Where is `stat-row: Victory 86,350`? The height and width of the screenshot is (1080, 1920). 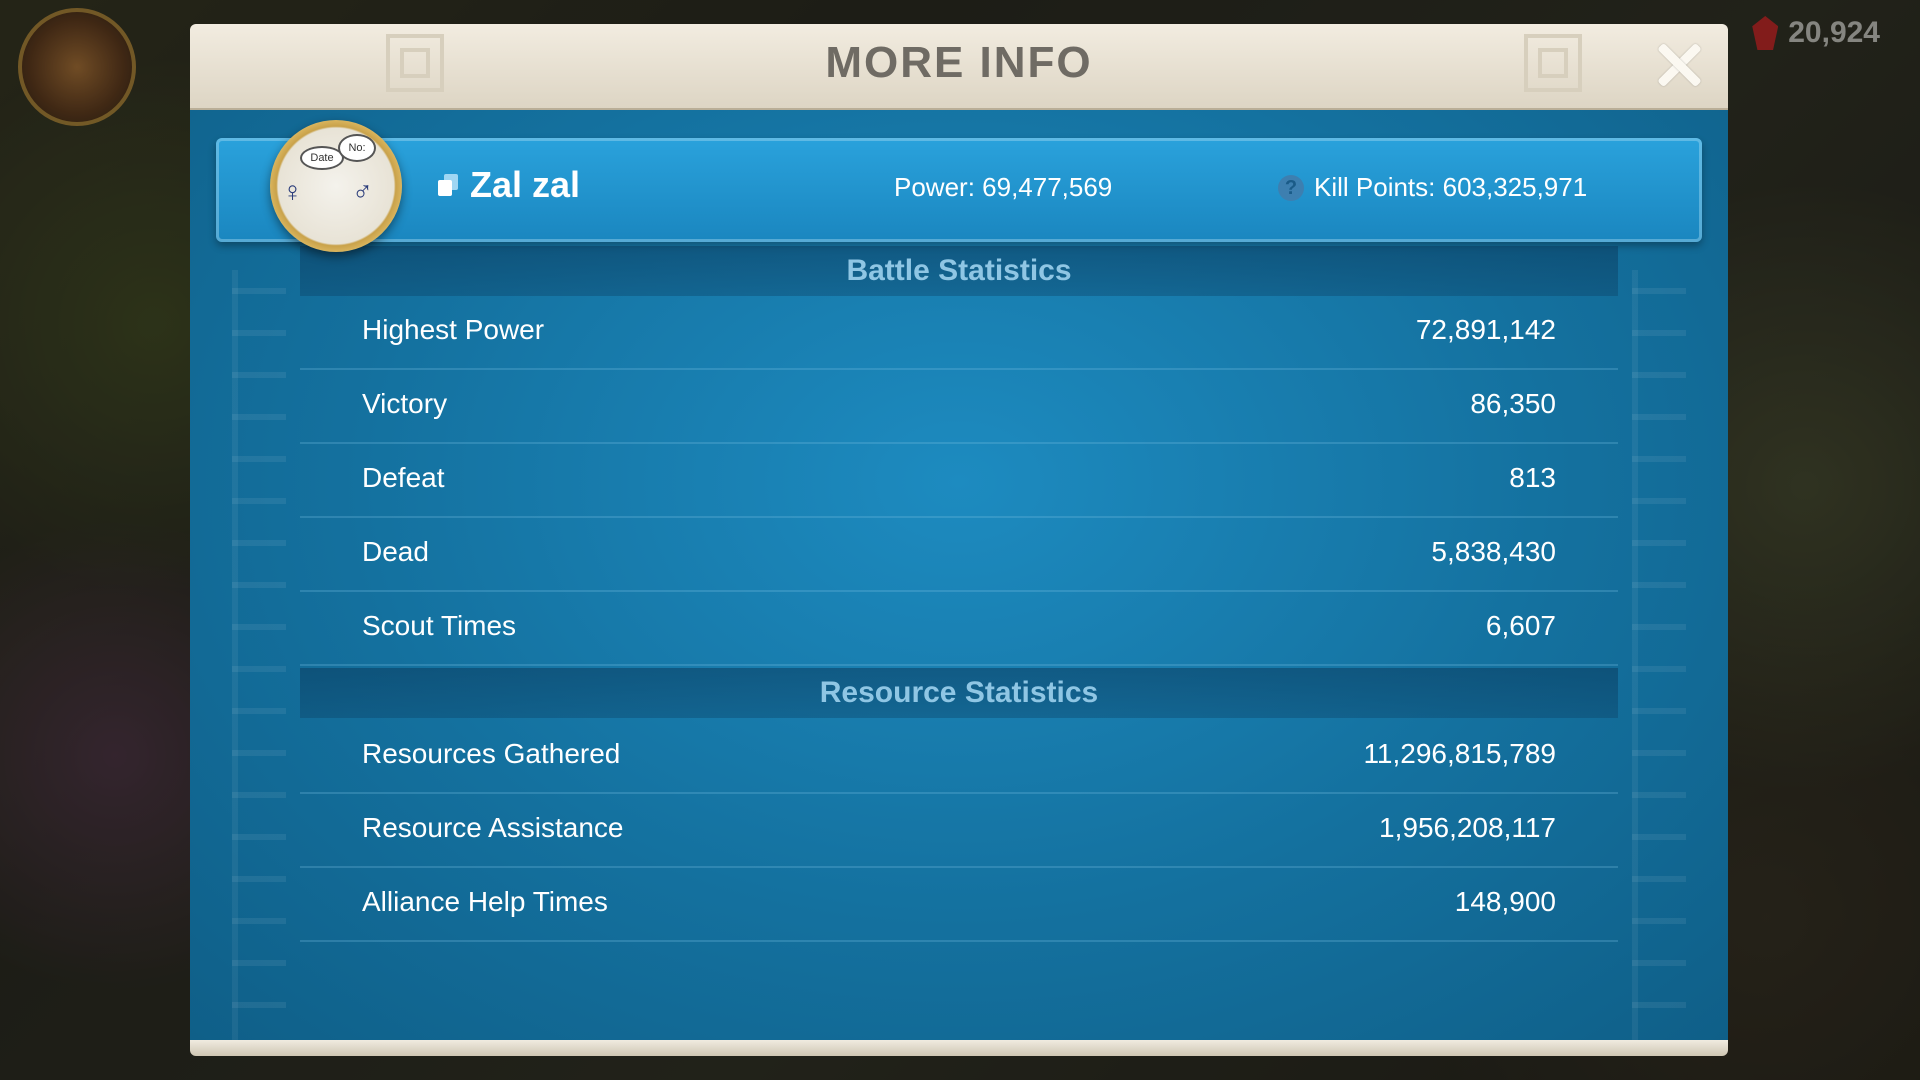
stat-row: Victory 86,350 is located at coordinates (959, 407).